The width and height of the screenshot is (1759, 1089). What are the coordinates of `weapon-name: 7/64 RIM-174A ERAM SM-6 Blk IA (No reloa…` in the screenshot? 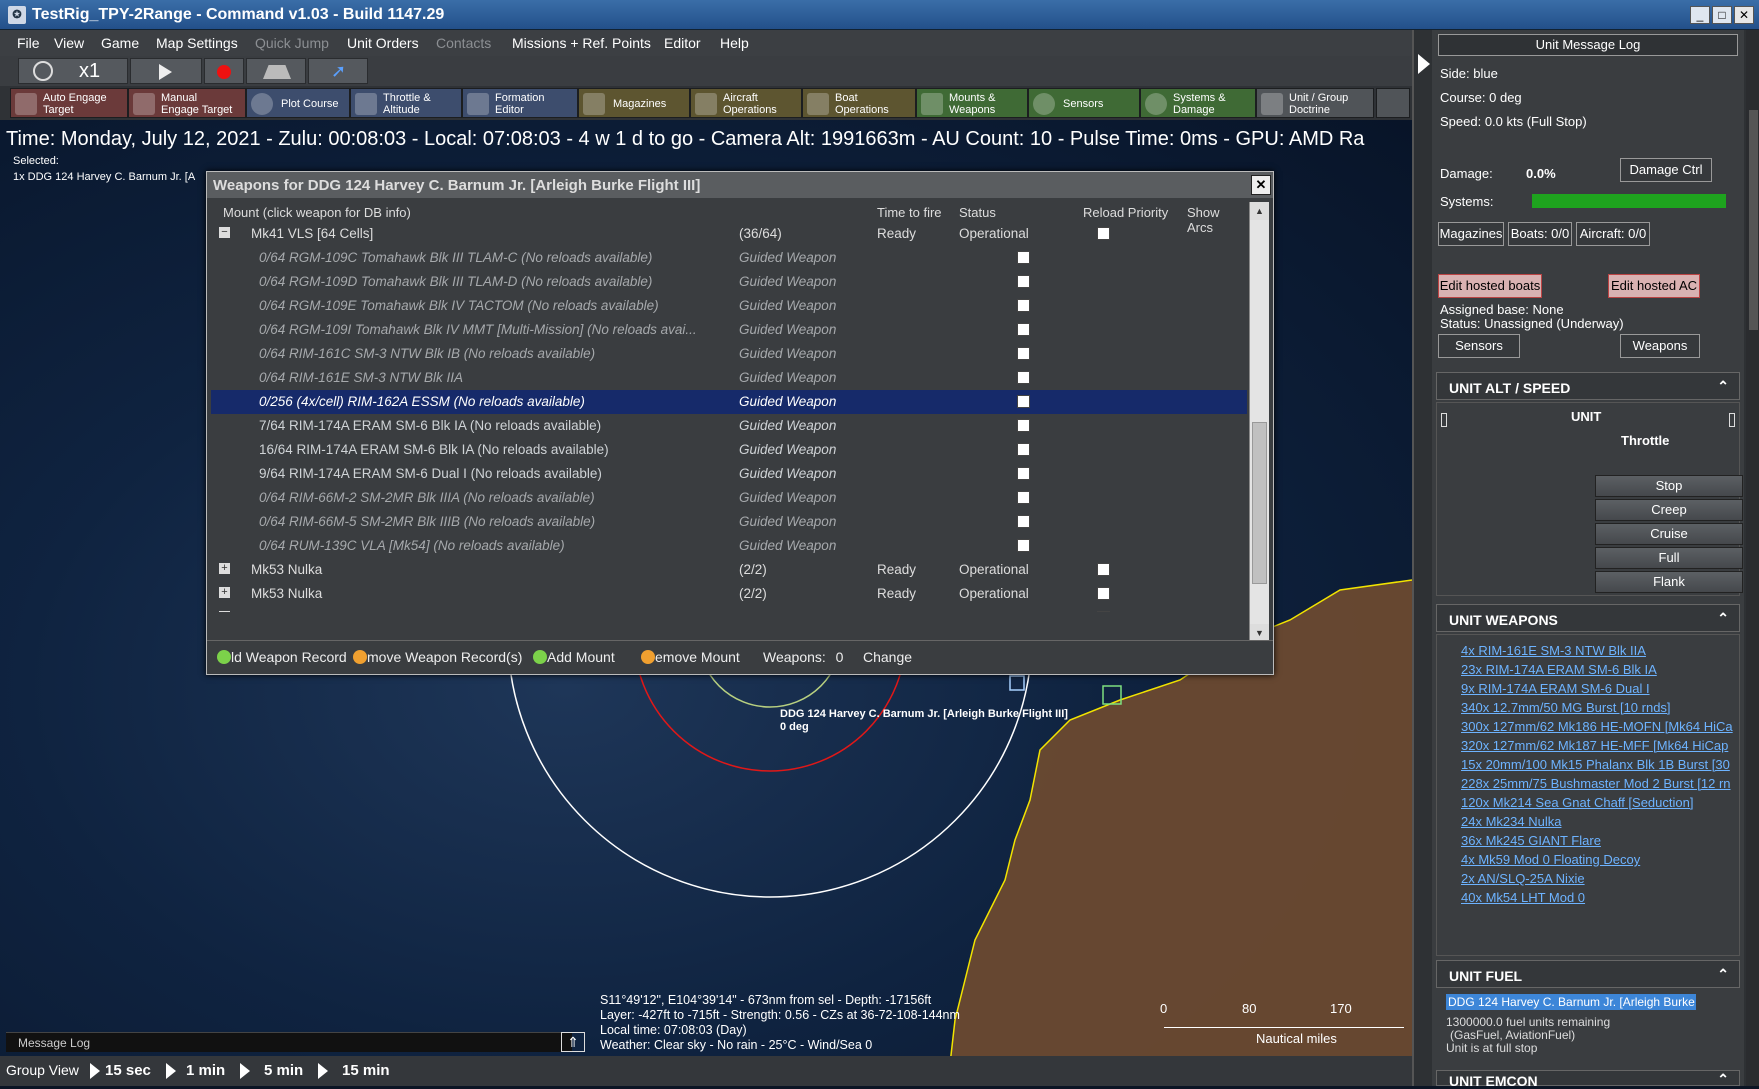 It's located at (430, 425).